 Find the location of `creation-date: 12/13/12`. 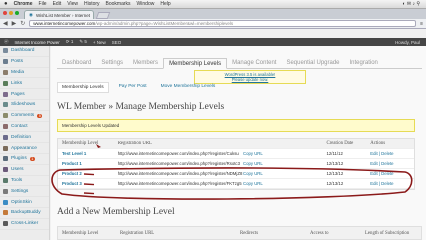

creation-date: 12/13/12 is located at coordinates (335, 163).